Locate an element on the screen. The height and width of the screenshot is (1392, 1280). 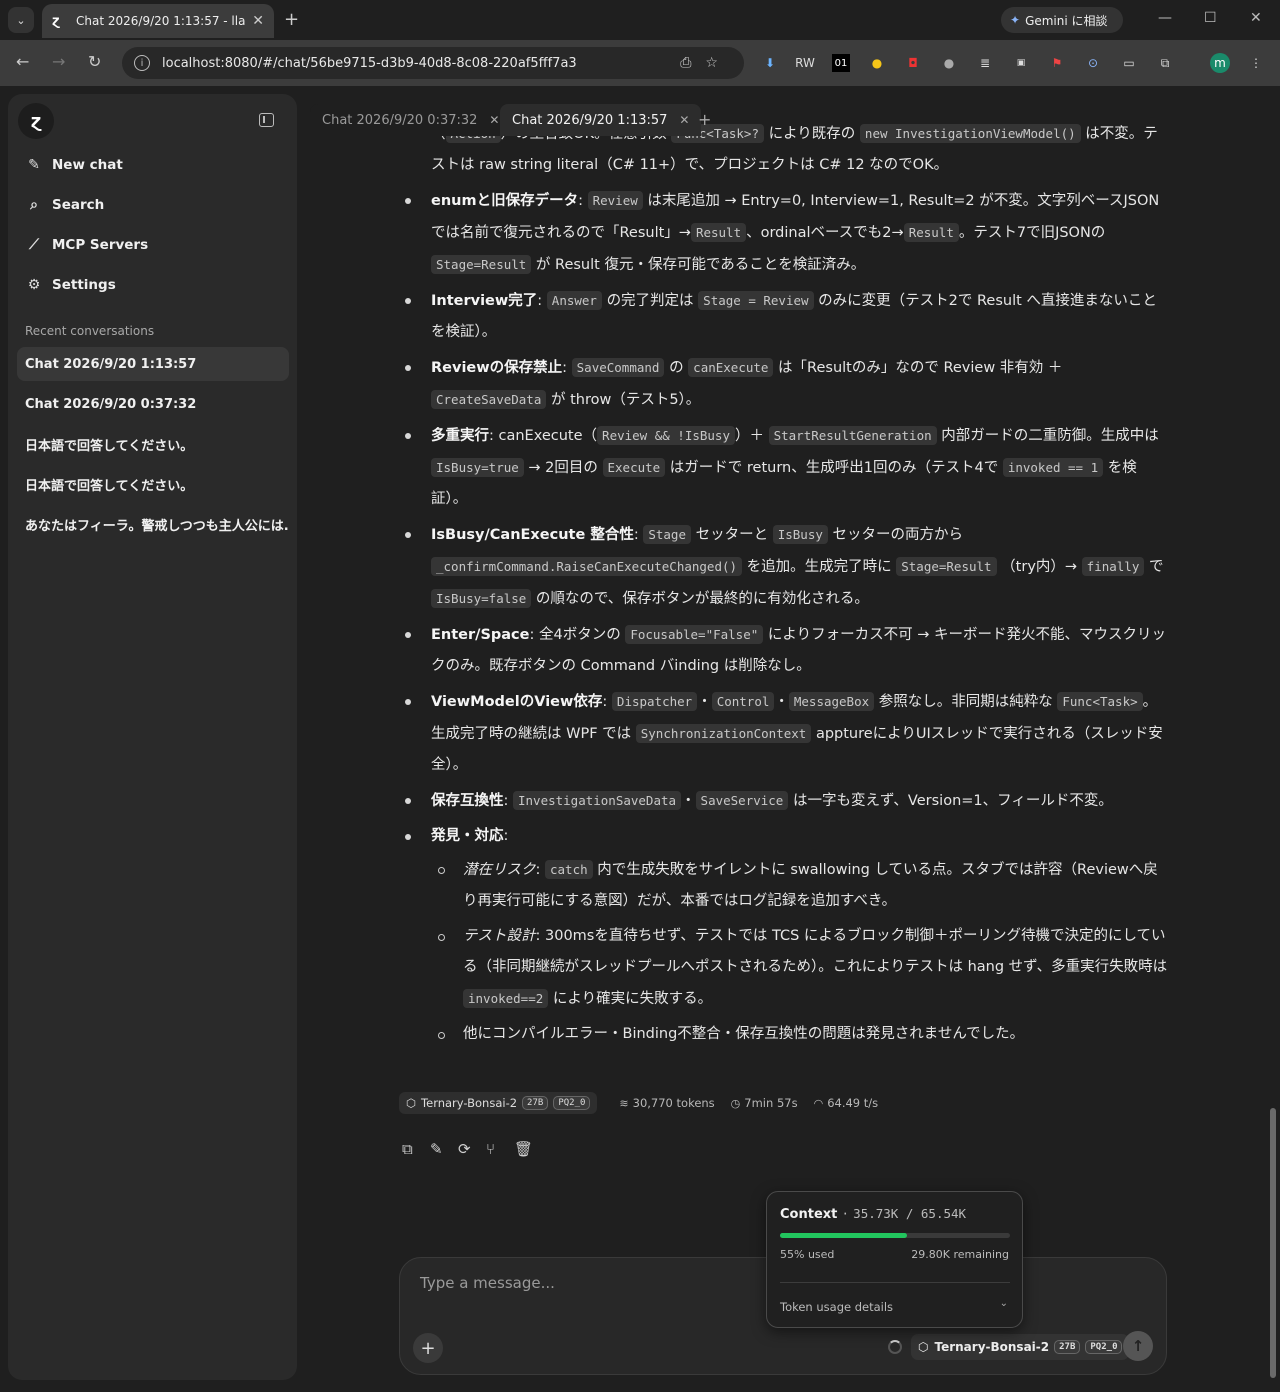
sidebar-item-settings: ⚙ Settings is located at coordinates (71, 285).